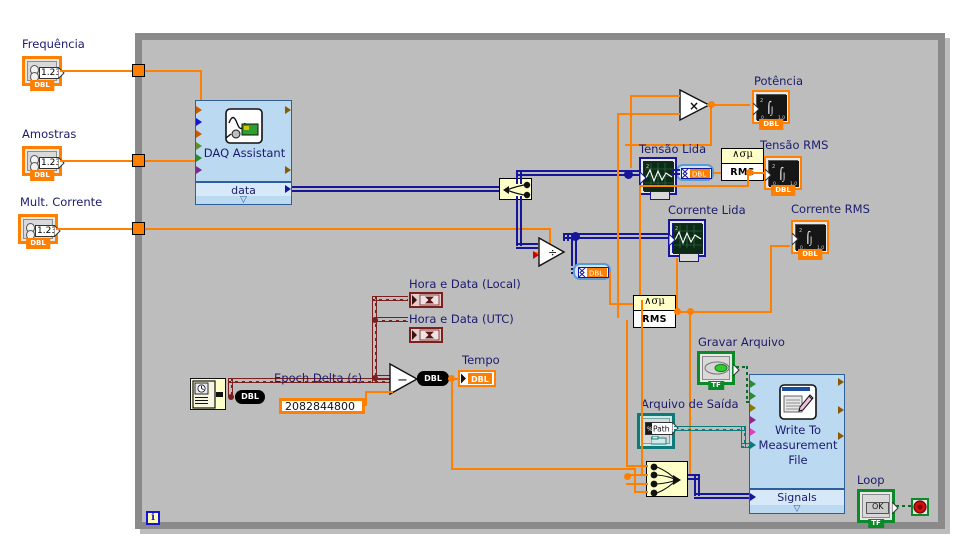 The width and height of the screenshot is (959, 551). Describe the element at coordinates (250, 397) in the screenshot. I see `get-date-time-dbl-cast: DBL` at that location.